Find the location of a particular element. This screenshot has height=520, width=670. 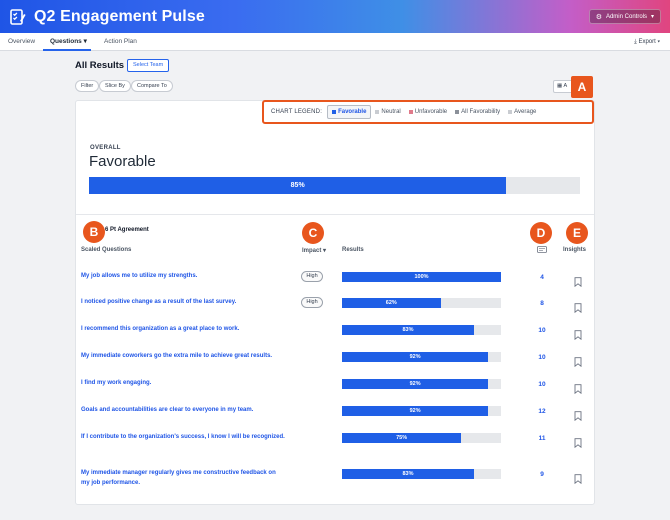

scaled-questions-header: Scaled Questions is located at coordinates (106, 250).